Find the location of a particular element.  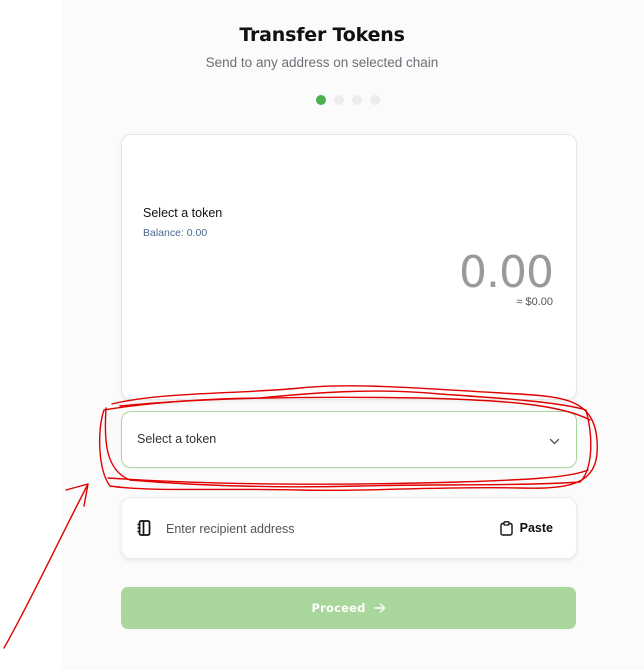

arrow-right-icon is located at coordinates (379, 608).